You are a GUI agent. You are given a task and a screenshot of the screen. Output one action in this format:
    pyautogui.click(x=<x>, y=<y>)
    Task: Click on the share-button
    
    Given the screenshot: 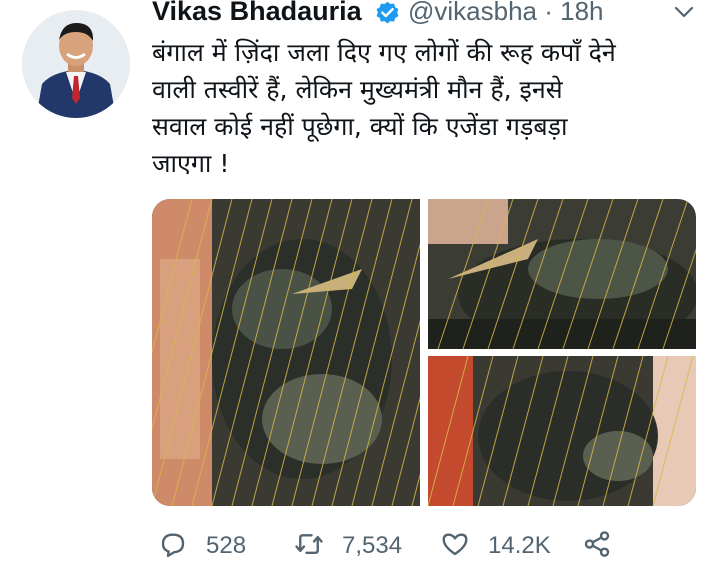 What is the action you would take?
    pyautogui.click(x=597, y=546)
    